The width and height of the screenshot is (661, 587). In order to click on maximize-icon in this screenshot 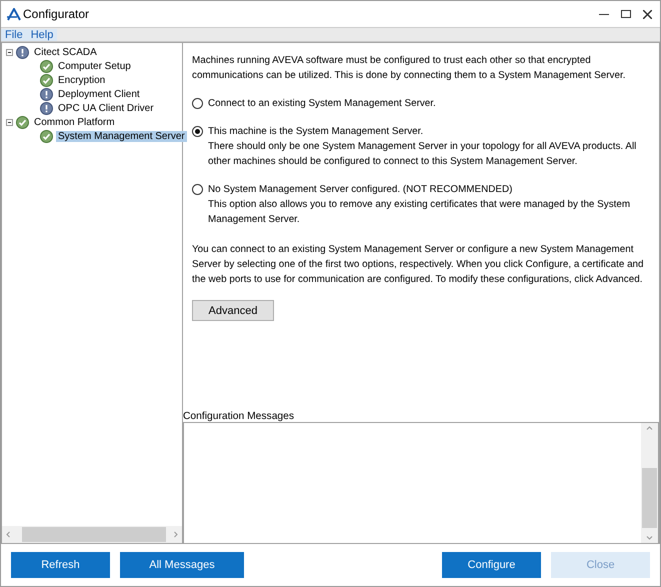, I will do `click(626, 14)`.